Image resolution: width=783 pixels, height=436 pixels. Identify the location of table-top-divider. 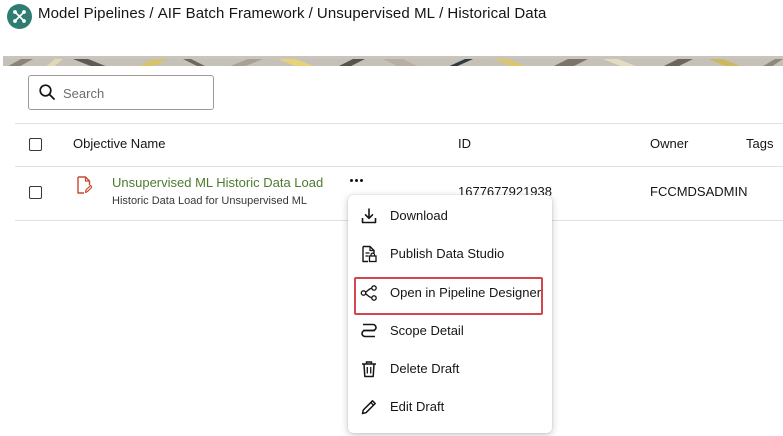
(399, 123).